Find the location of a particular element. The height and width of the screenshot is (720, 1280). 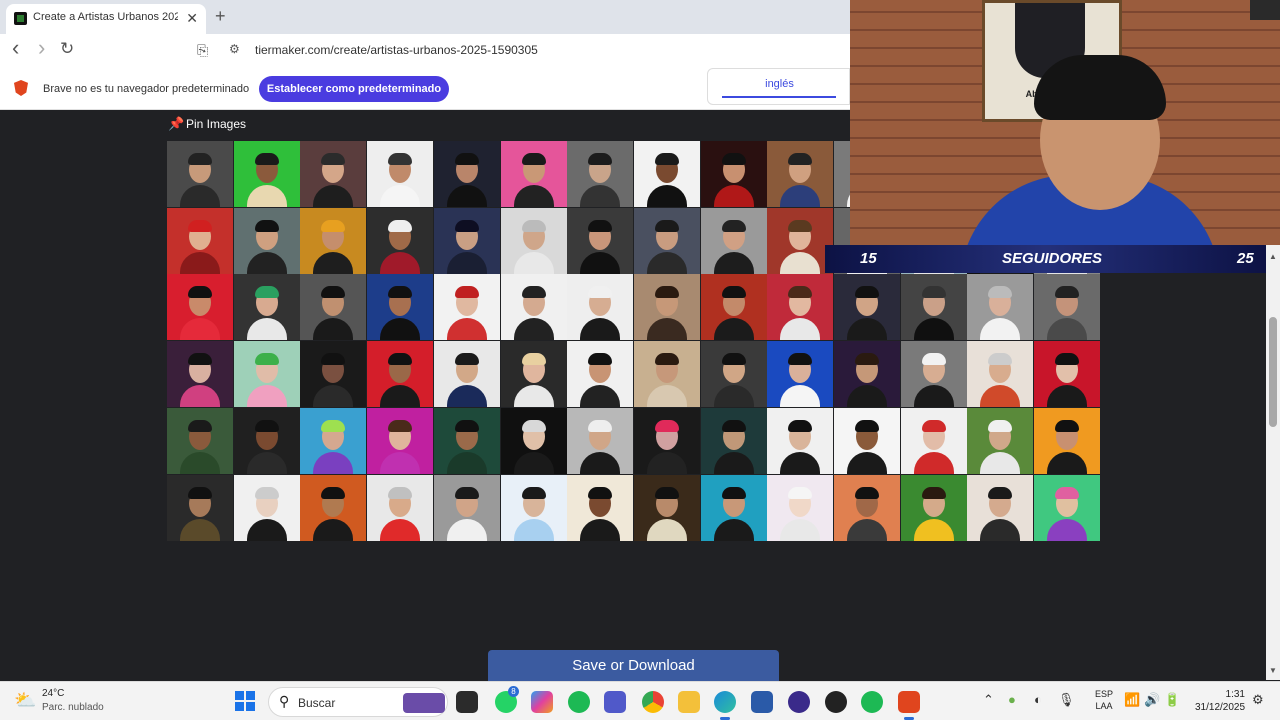

language-indicator: ESP LAA is located at coordinates (1104, 700).